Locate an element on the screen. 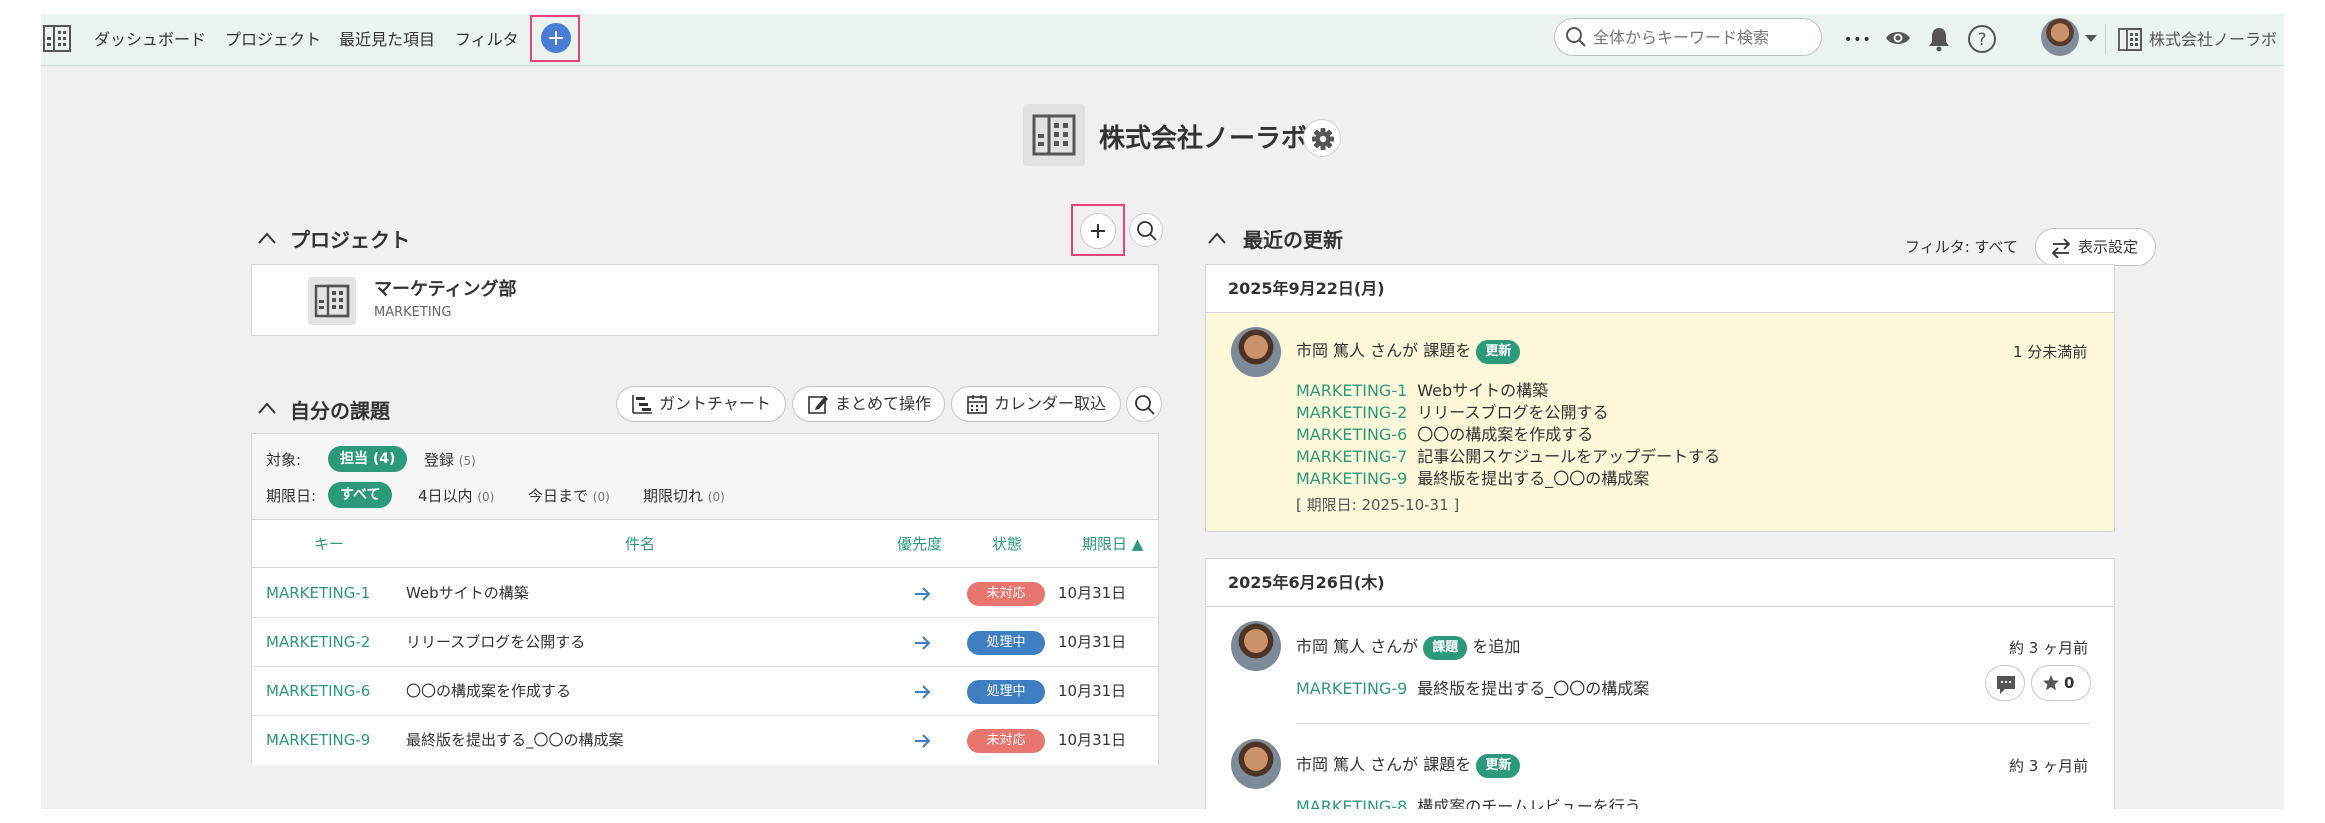 The width and height of the screenshot is (2325, 823). issue-title: 構成案のチームレビューを行う is located at coordinates (1529, 803).